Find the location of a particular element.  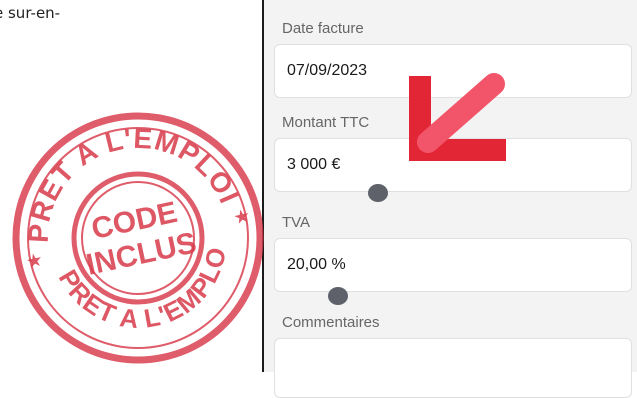

tva-field: 20,00 % is located at coordinates (453, 265).